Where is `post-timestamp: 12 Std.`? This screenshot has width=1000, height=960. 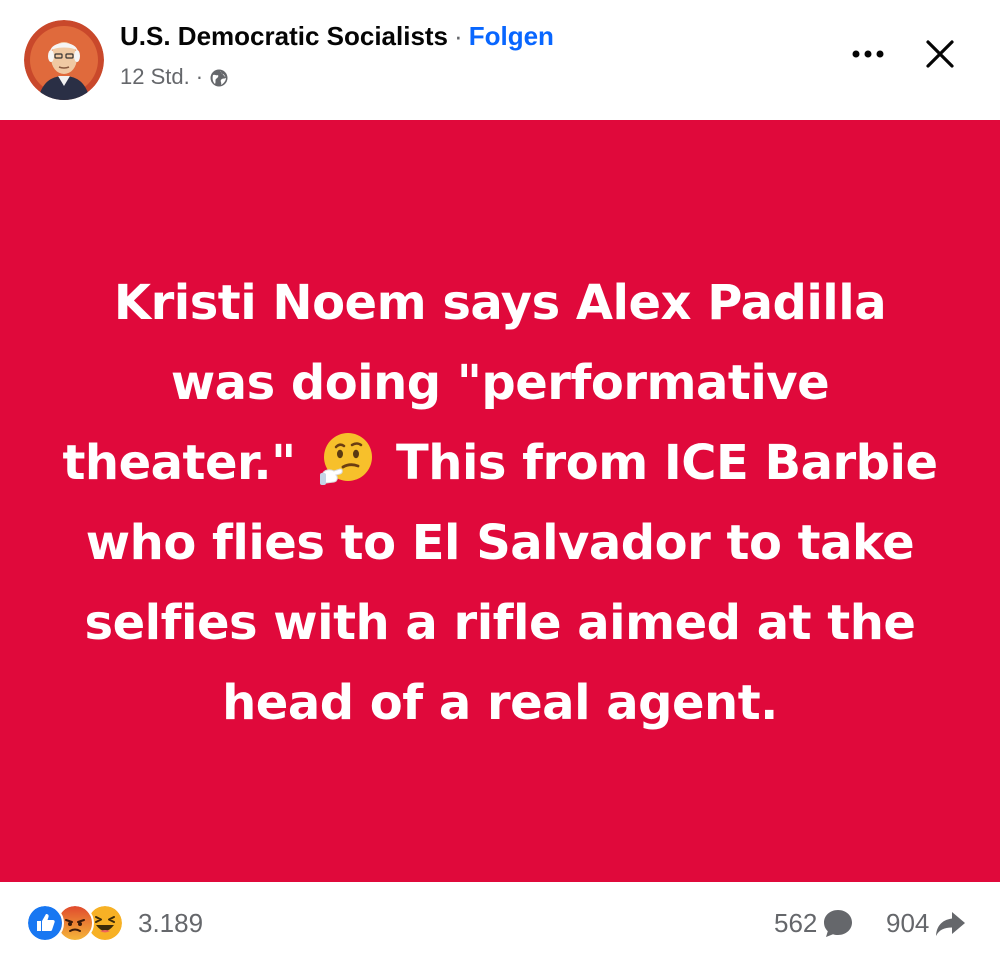 post-timestamp: 12 Std. is located at coordinates (155, 77).